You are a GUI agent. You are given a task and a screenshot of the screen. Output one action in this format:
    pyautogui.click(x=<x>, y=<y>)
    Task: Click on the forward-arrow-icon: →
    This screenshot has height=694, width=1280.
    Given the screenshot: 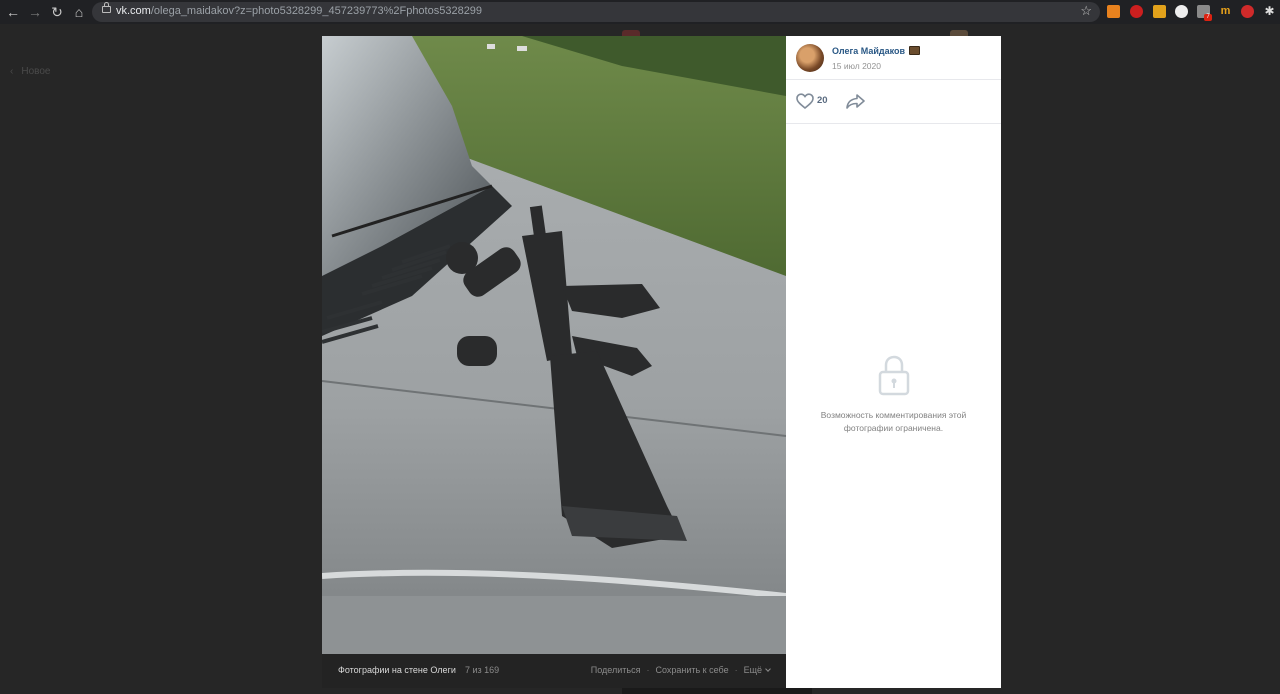 What is the action you would take?
    pyautogui.click(x=35, y=12)
    